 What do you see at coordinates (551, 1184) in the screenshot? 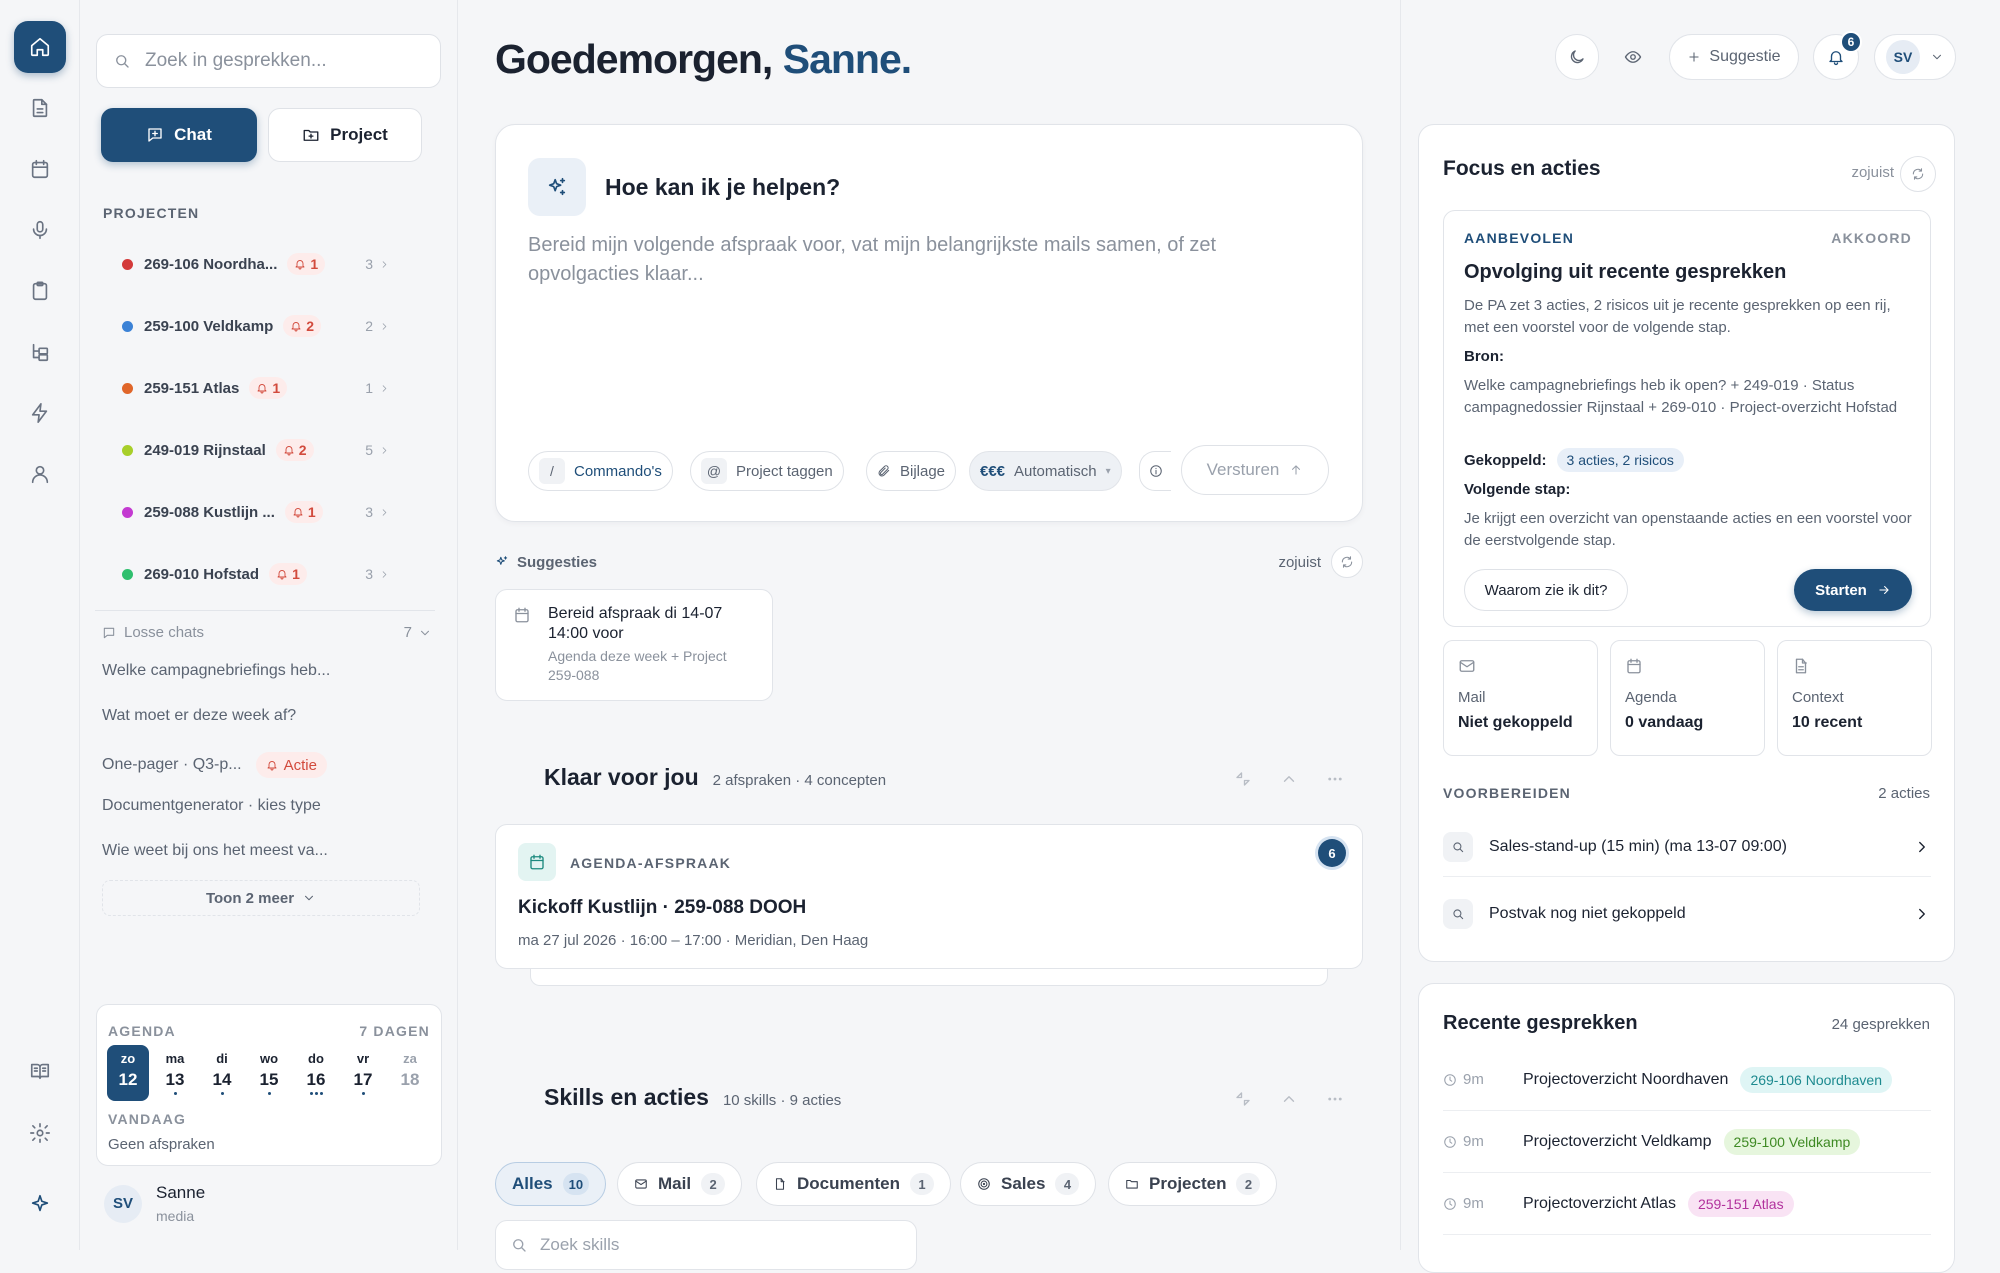
I see `skill-tab: Alles 10` at bounding box center [551, 1184].